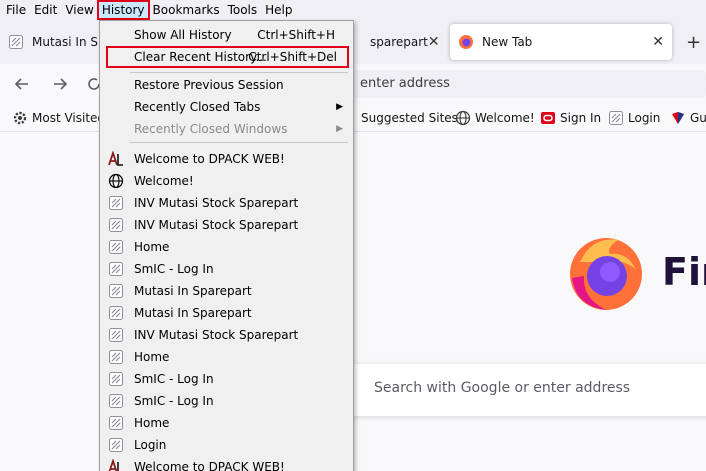  I want to click on menuitem-restore-previous-session: Restore Previous Session, so click(226, 85).